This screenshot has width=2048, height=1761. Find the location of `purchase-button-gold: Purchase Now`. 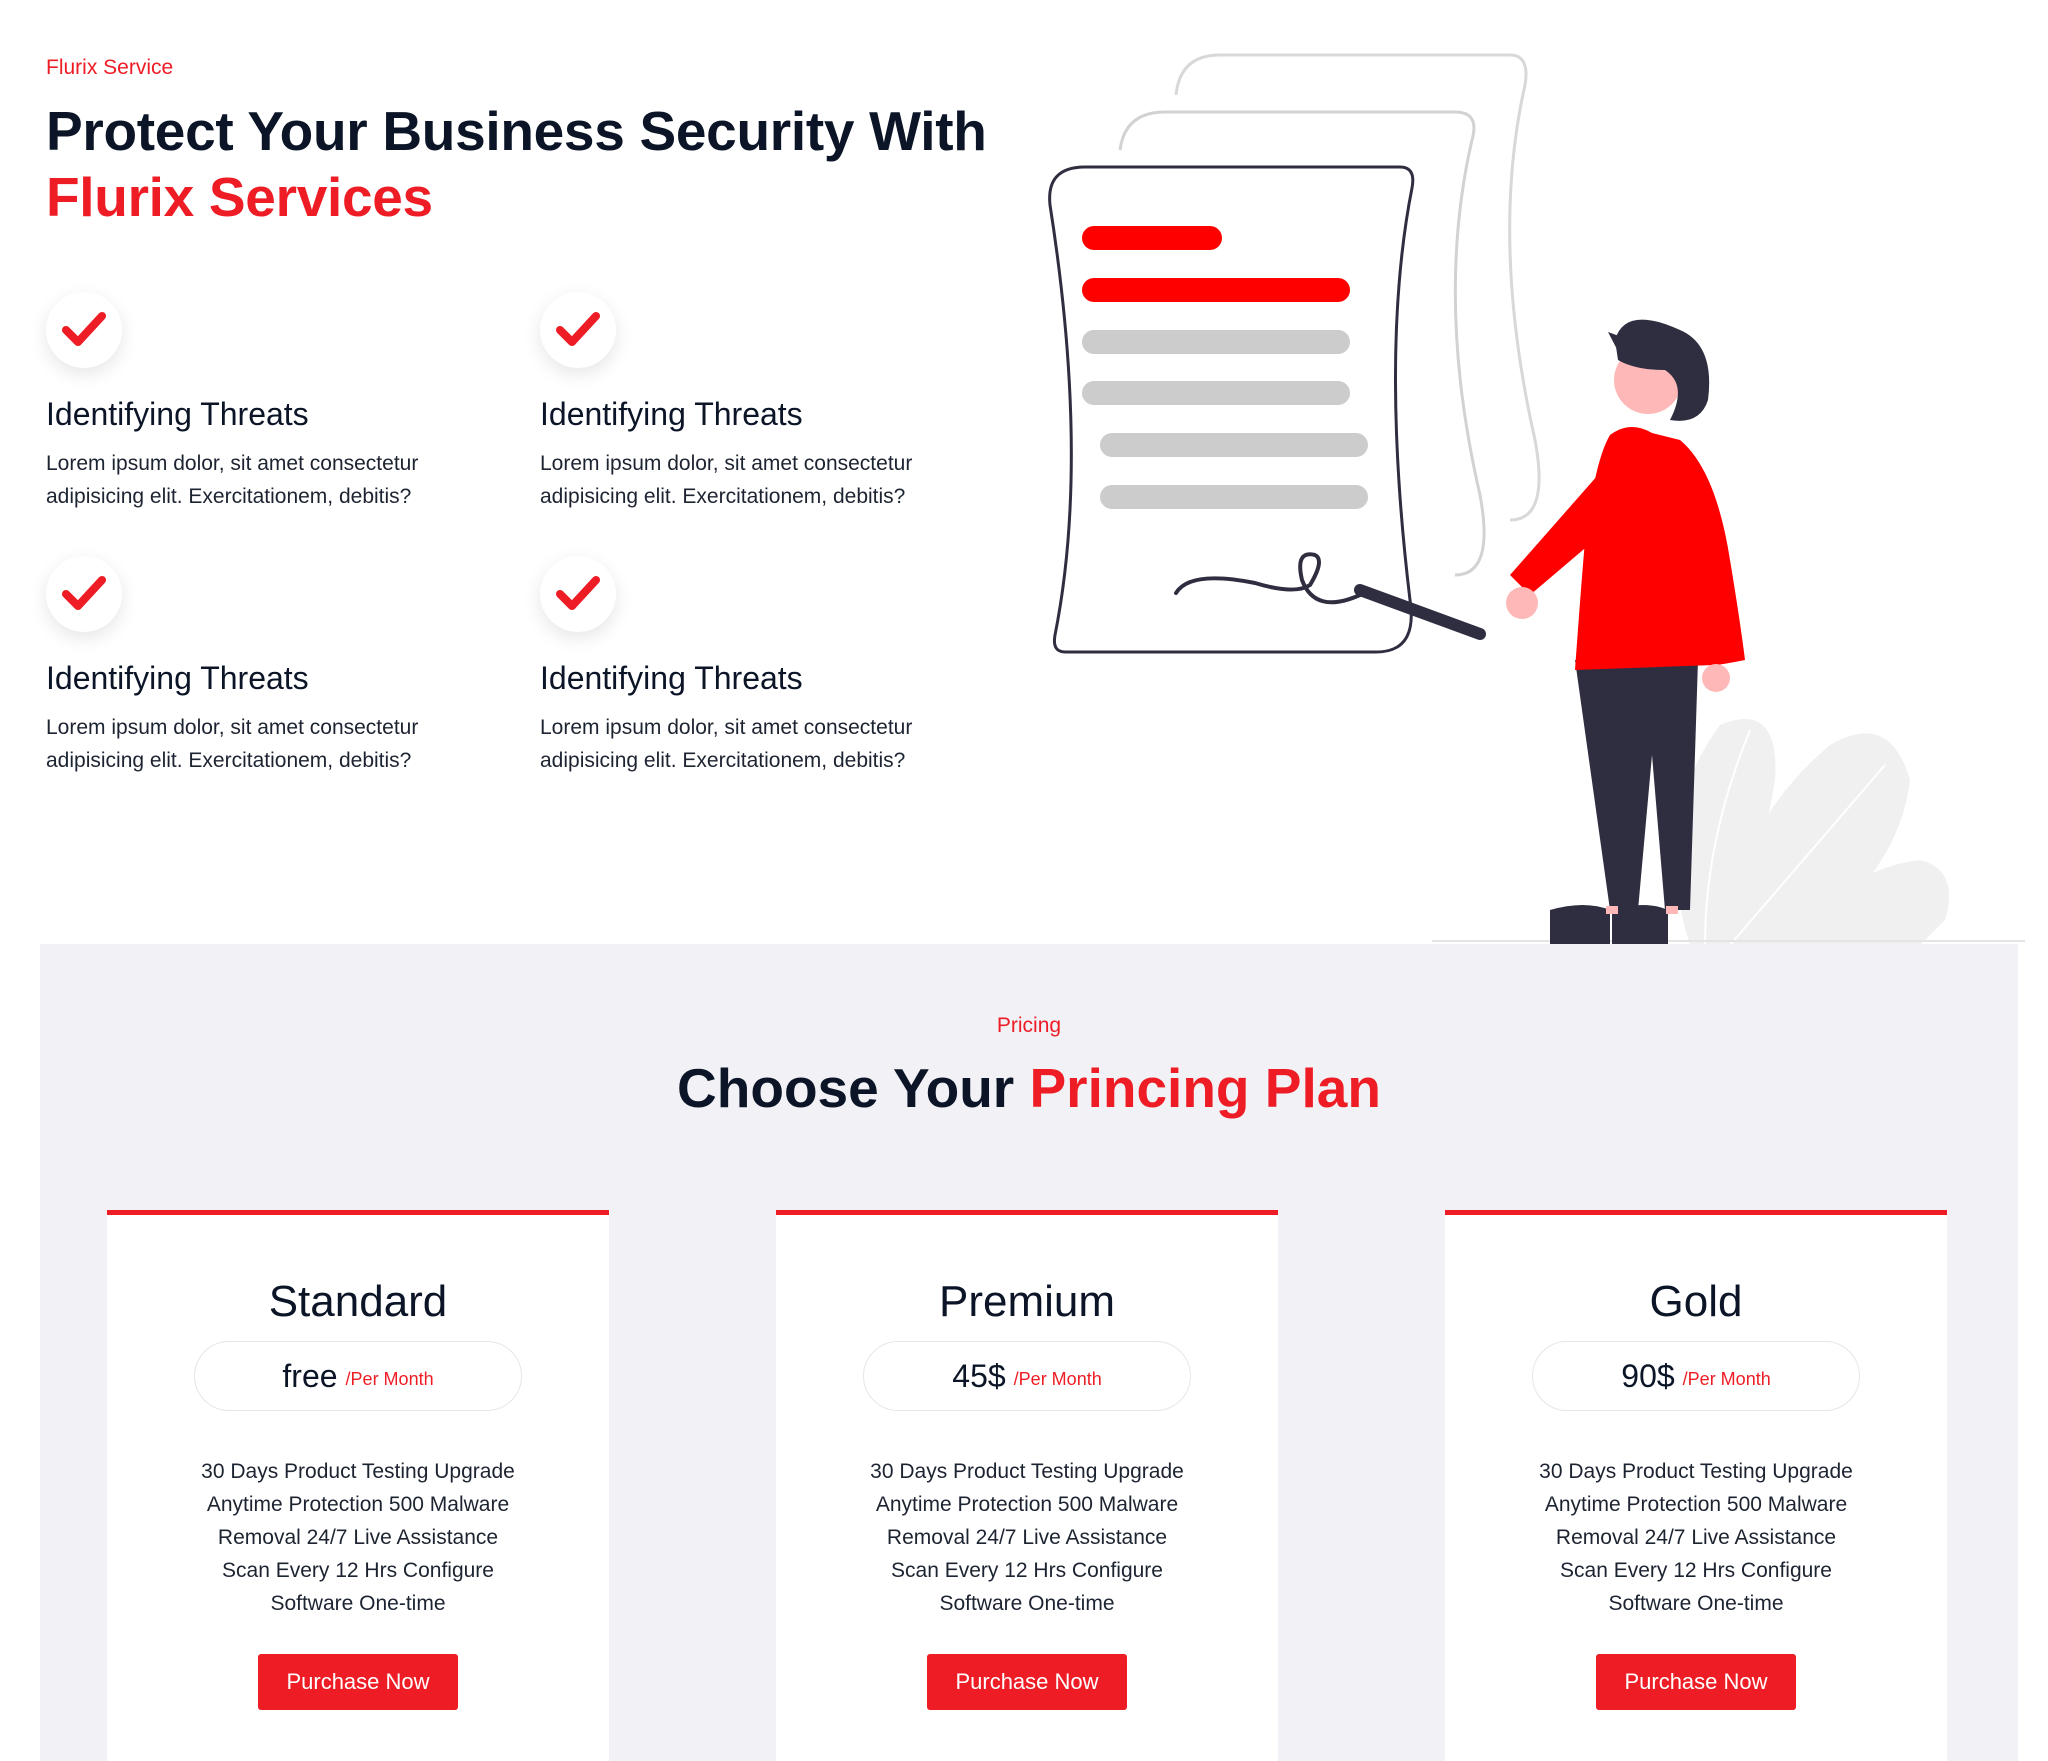

purchase-button-gold: Purchase Now is located at coordinates (1696, 1682).